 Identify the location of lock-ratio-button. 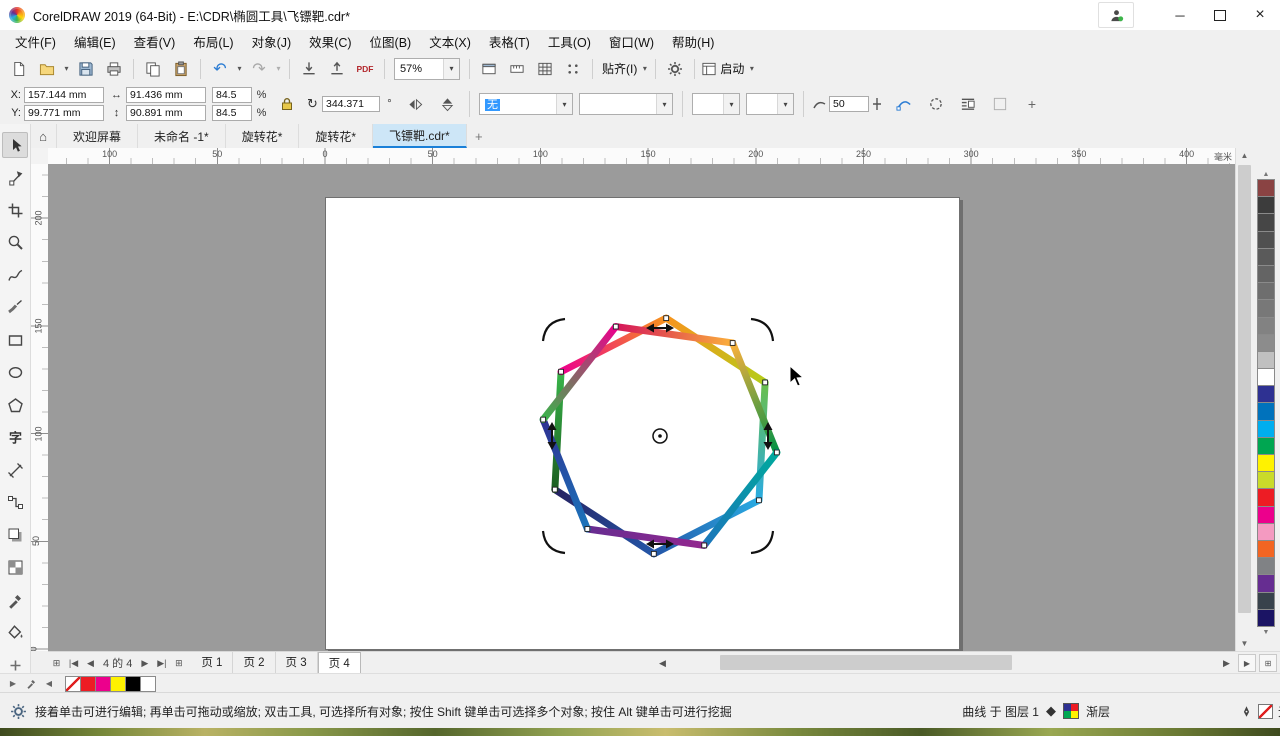
(287, 104).